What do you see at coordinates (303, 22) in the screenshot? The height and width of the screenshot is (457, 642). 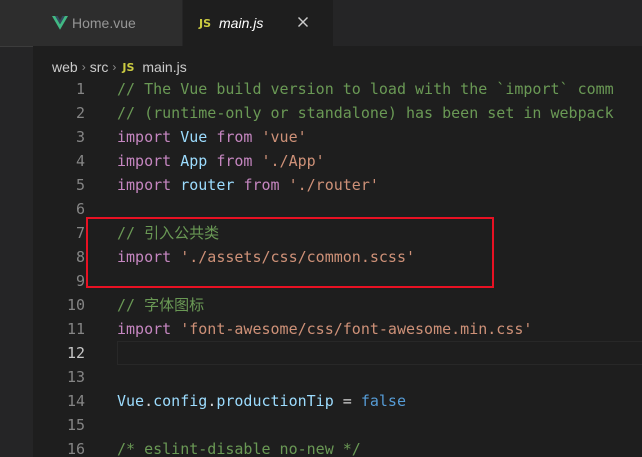 I see `close-icon` at bounding box center [303, 22].